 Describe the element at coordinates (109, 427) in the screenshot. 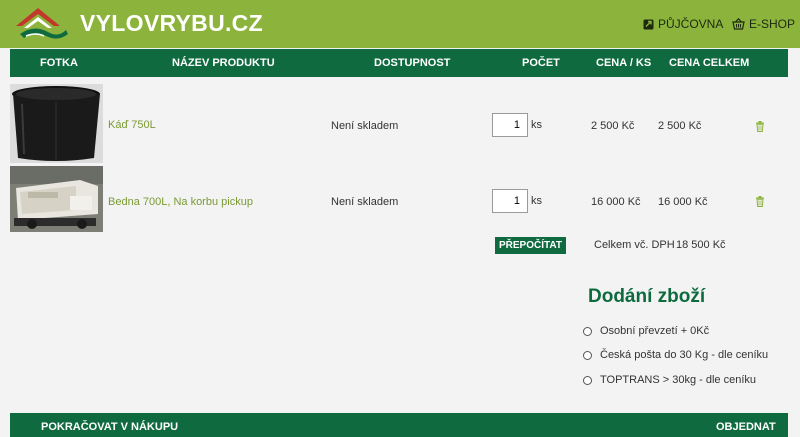

I see `continue-shopping-button: POKRAČOVAT V NÁKUPU` at that location.